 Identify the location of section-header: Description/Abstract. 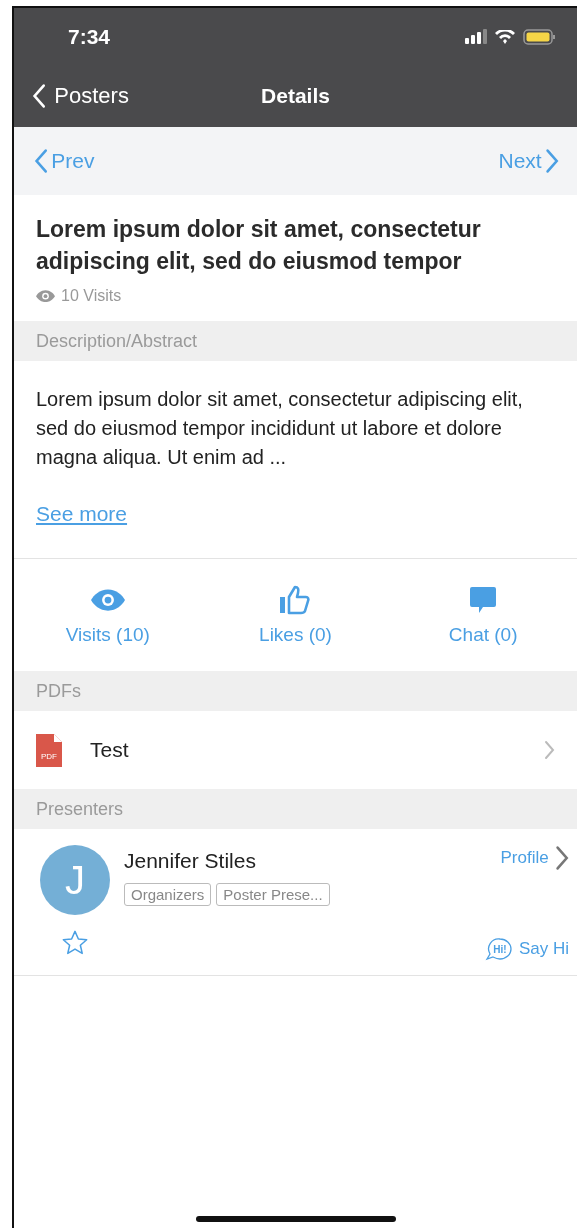
(295, 341).